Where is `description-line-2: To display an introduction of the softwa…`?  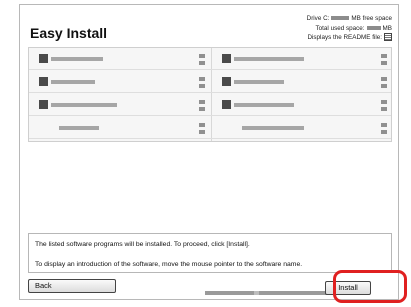 description-line-2: To display an introduction of the softwa… is located at coordinates (169, 264).